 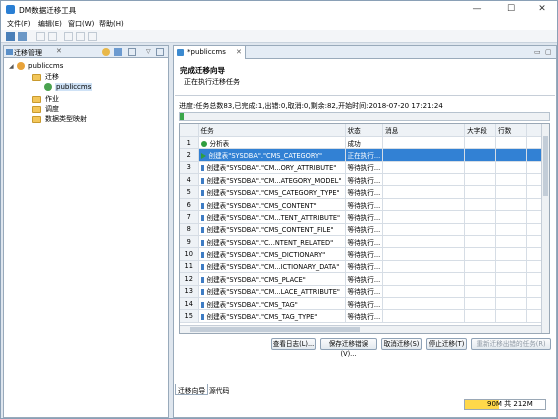 I want to click on new-project-icon, so click(x=106, y=52).